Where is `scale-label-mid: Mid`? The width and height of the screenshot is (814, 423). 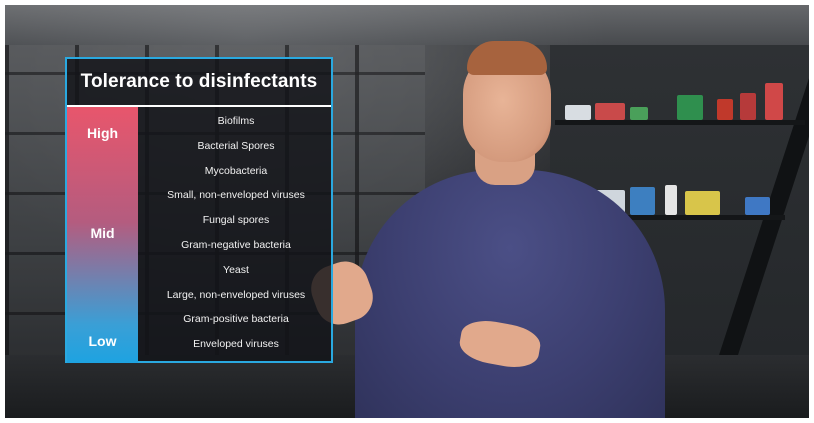
scale-label-mid: Mid is located at coordinates (102, 233).